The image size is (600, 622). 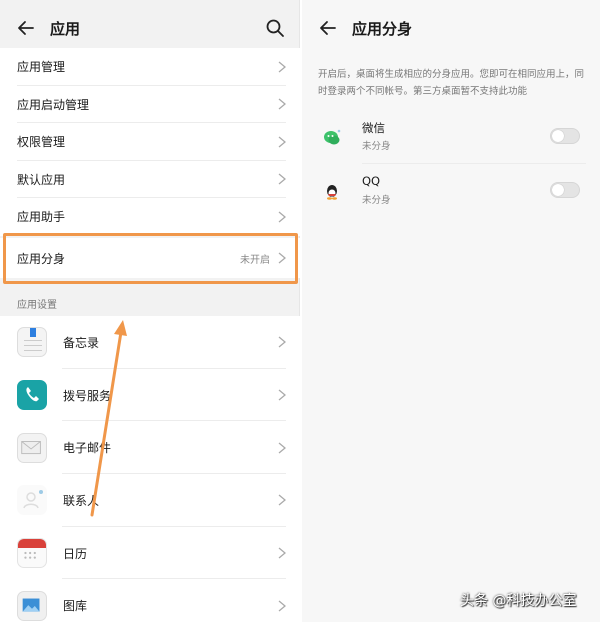 What do you see at coordinates (451, 28) in the screenshot?
I see `app-bar: 应用分身` at bounding box center [451, 28].